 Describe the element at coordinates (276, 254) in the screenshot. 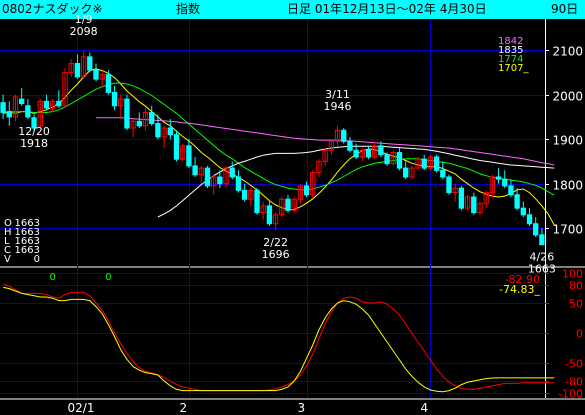

I see `annotation-value: 1696` at that location.